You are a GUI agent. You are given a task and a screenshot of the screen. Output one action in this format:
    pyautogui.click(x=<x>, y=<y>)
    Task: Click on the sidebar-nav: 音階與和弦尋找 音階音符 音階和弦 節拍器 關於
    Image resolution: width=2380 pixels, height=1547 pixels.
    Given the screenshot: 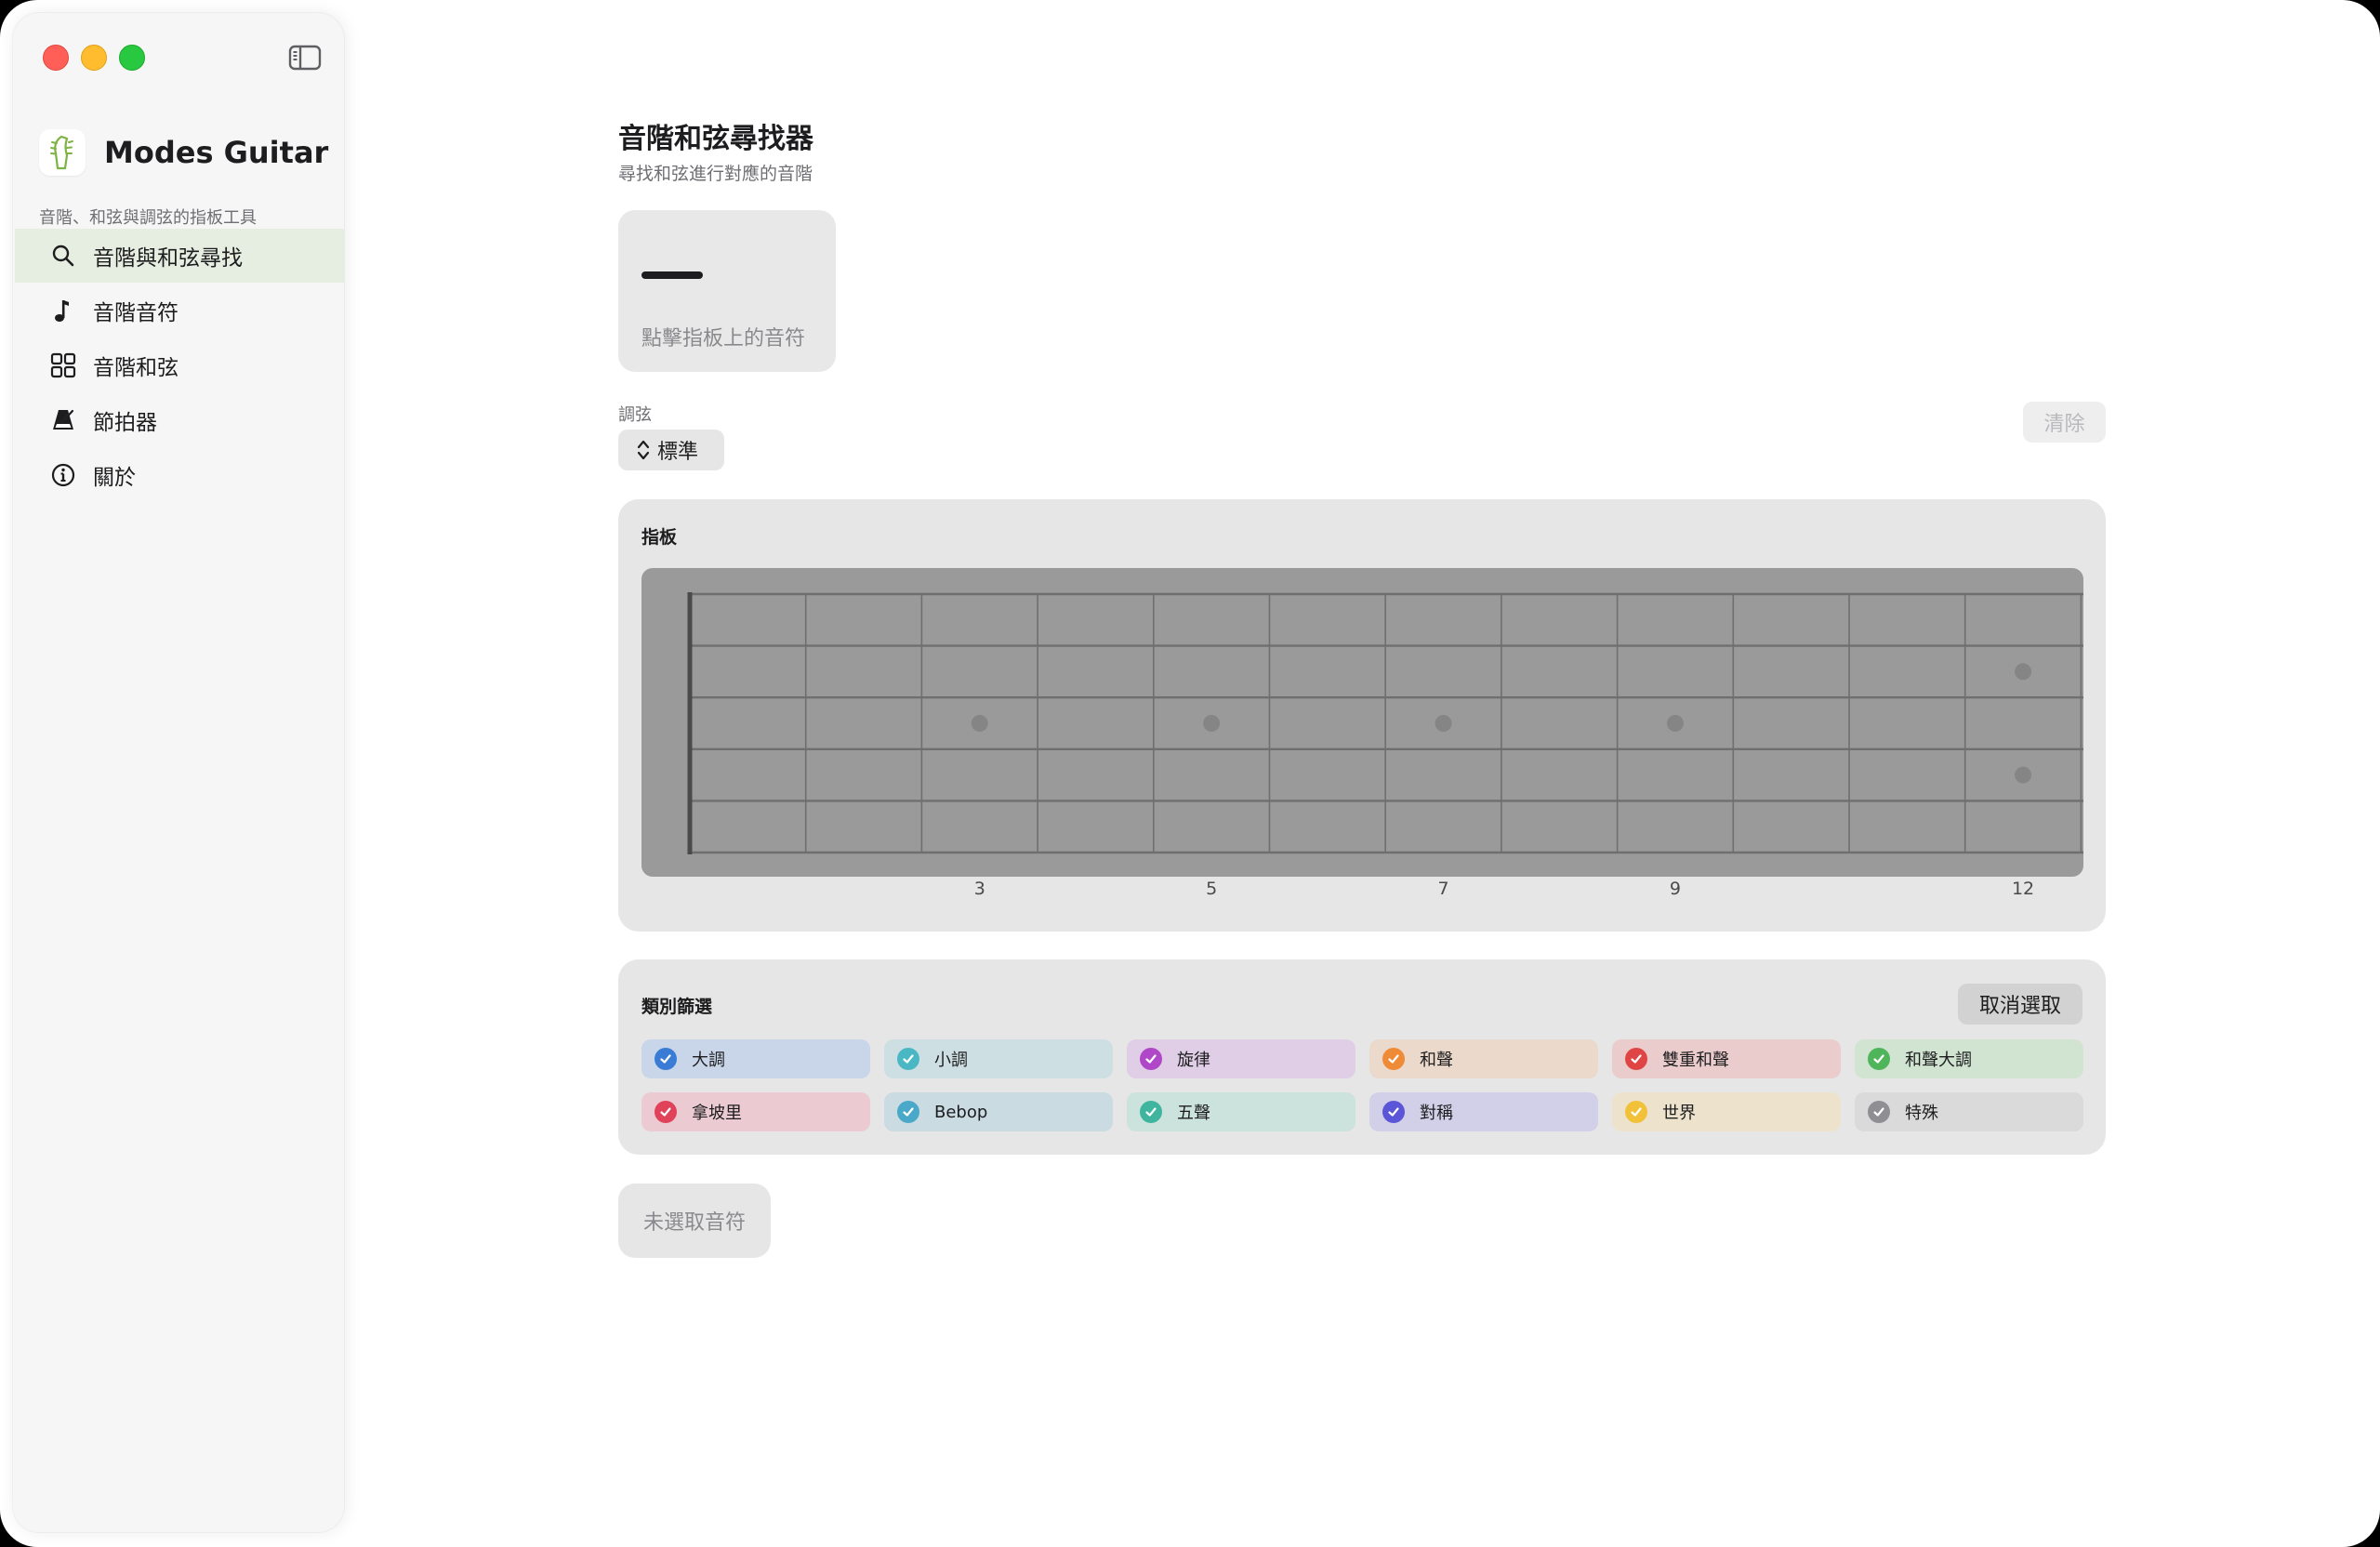 What is the action you would take?
    pyautogui.click(x=179, y=366)
    